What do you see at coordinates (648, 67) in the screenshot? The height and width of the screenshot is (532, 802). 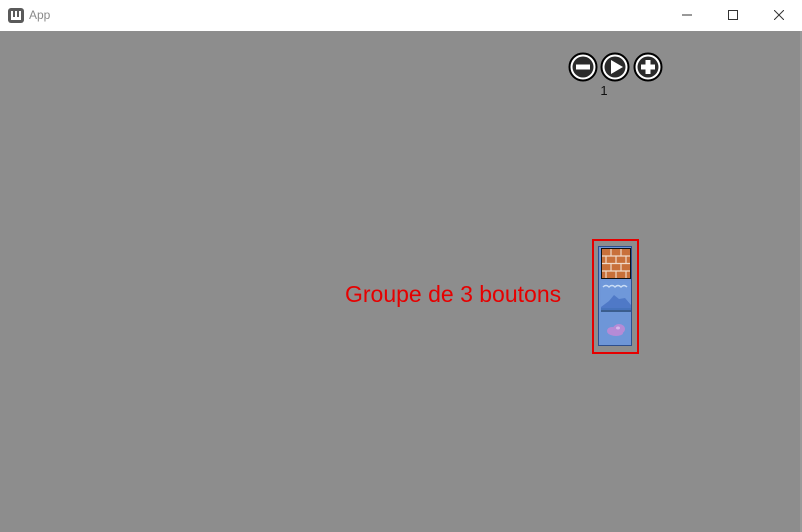 I see `plus-circle-icon` at bounding box center [648, 67].